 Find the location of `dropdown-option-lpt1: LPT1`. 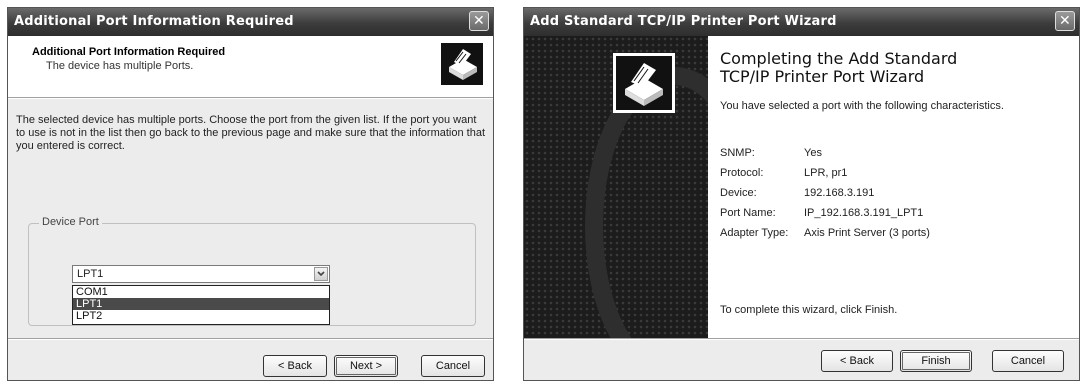

dropdown-option-lpt1: LPT1 is located at coordinates (201, 304).